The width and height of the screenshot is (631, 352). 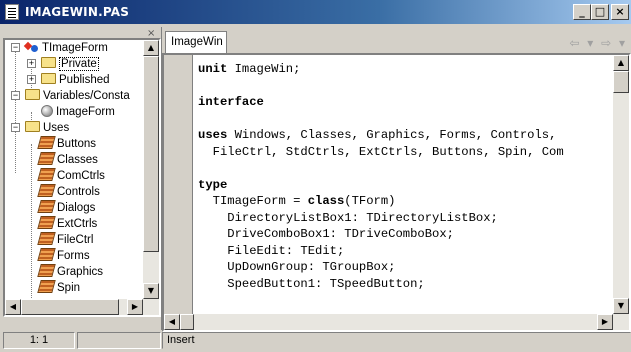 I want to click on code-text-span: TImageForm =, so click(x=253, y=201).